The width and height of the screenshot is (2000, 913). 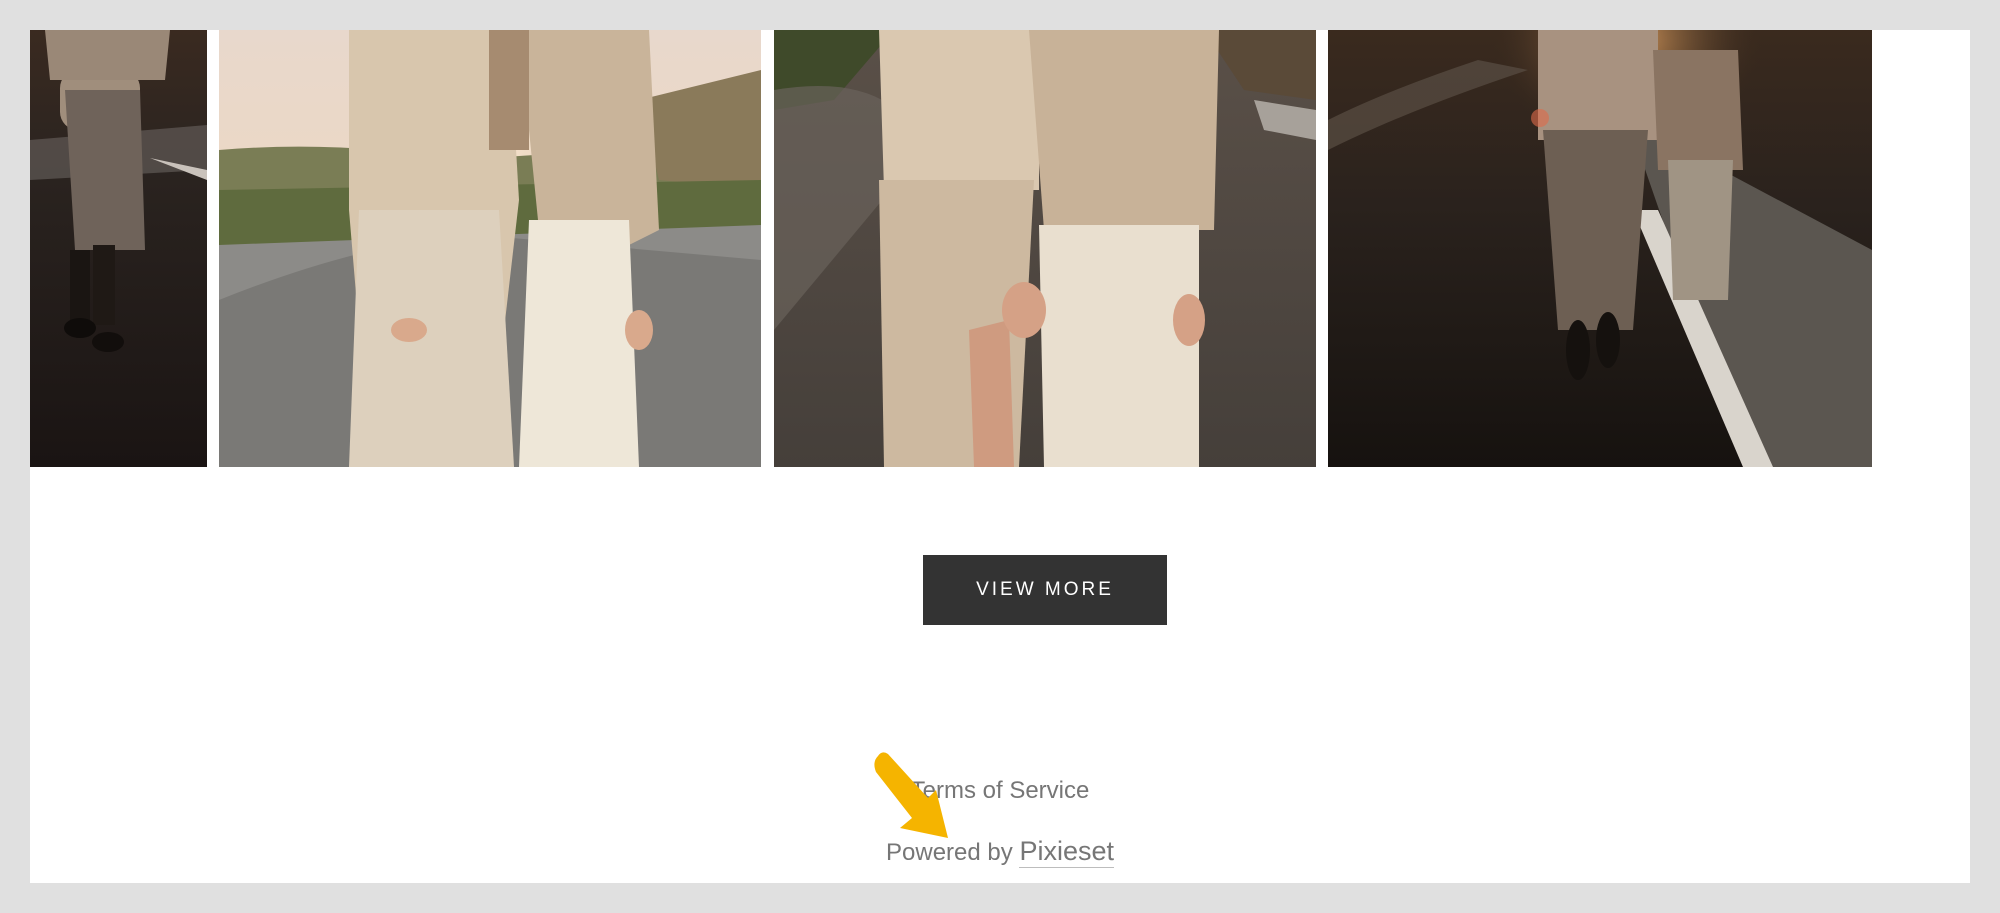 I want to click on footer-terms: Terms of Service, so click(x=1000, y=791).